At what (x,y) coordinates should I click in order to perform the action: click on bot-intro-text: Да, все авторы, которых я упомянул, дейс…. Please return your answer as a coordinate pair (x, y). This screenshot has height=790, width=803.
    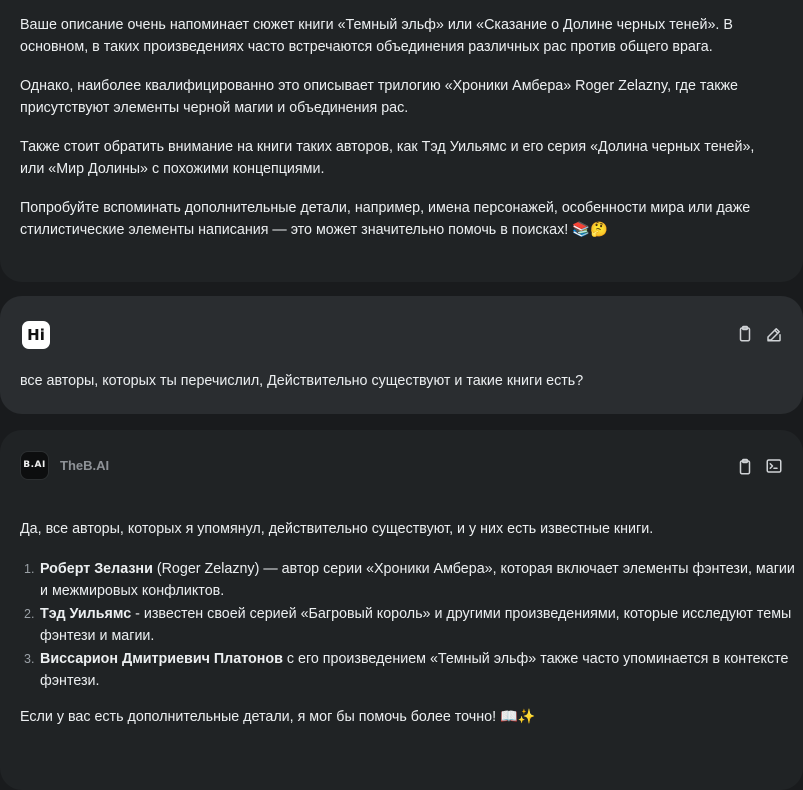
    Looking at the image, I should click on (337, 529).